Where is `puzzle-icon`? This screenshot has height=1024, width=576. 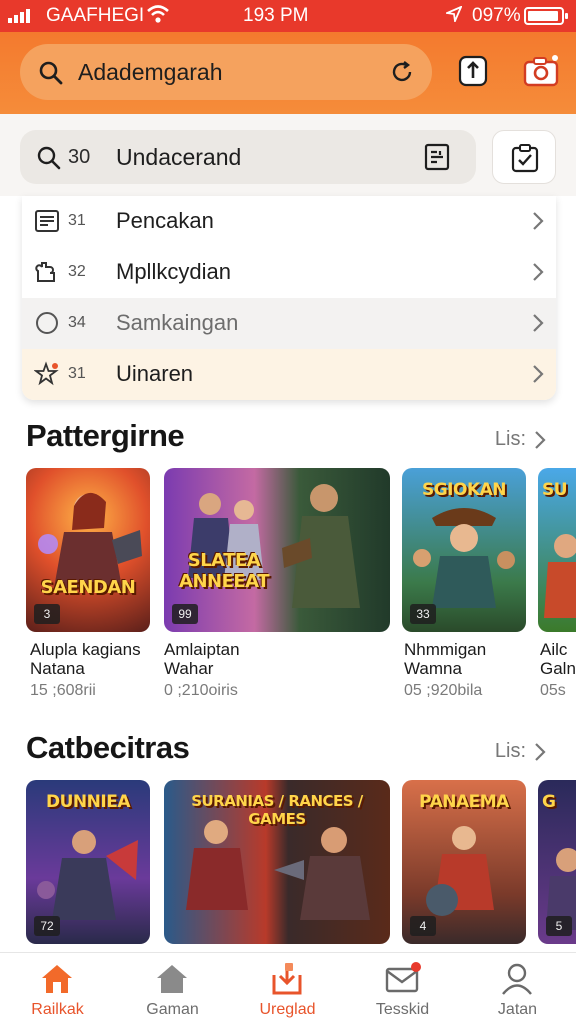
puzzle-icon is located at coordinates (47, 272).